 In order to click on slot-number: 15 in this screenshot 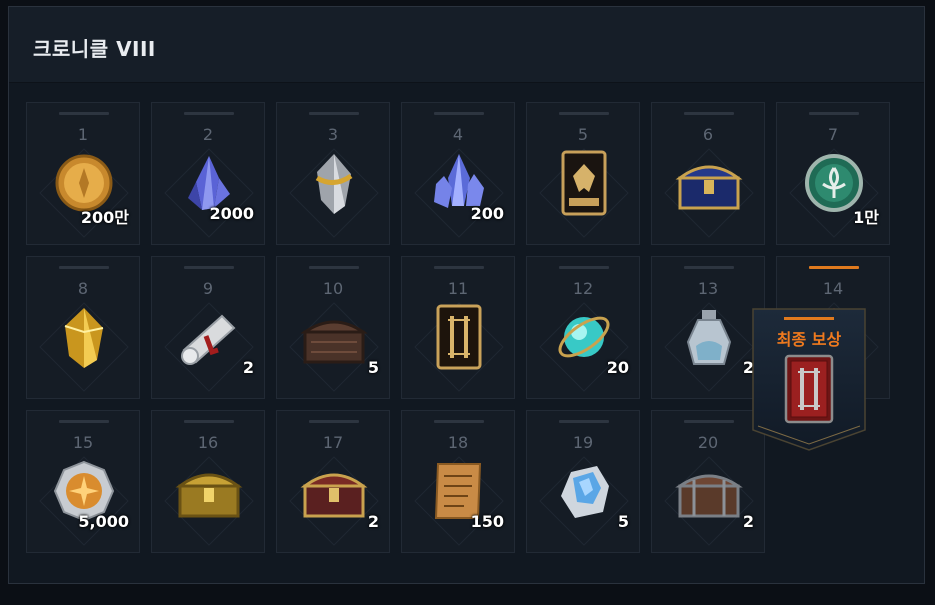, I will do `click(83, 442)`.